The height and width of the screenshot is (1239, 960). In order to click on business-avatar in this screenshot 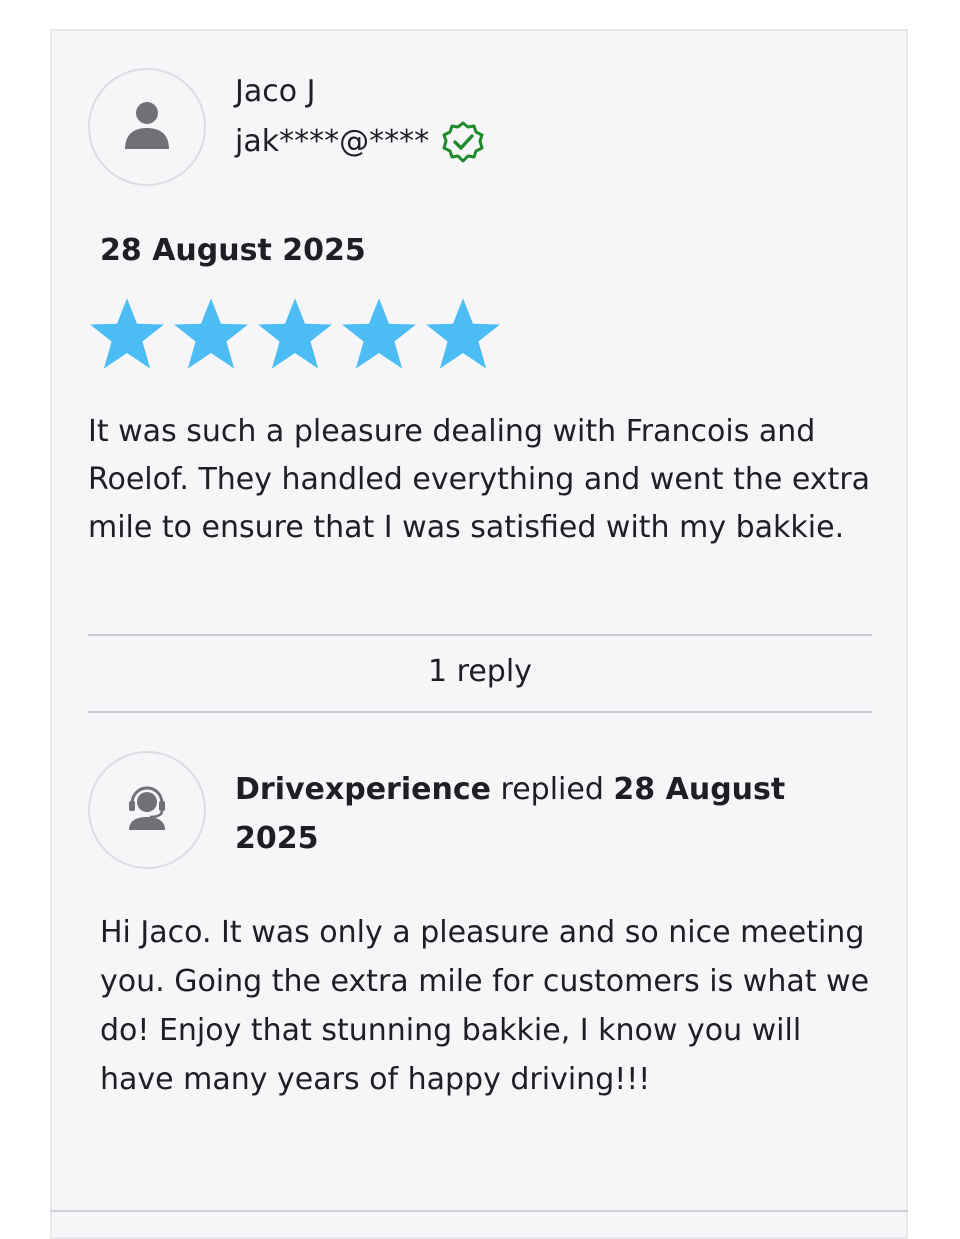, I will do `click(147, 810)`.